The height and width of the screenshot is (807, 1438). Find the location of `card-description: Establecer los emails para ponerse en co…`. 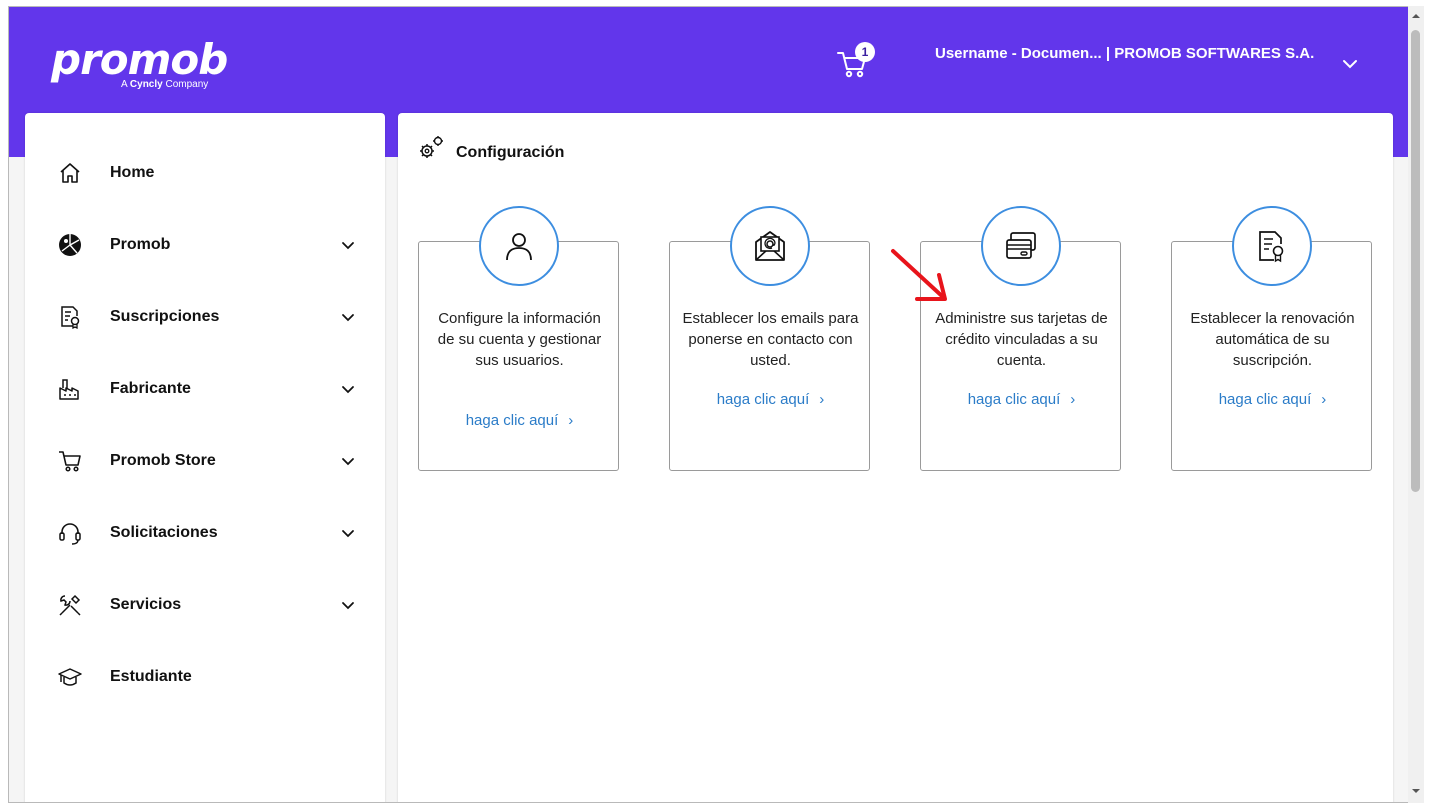

card-description: Establecer los emails para ponerse en co… is located at coordinates (770, 339).